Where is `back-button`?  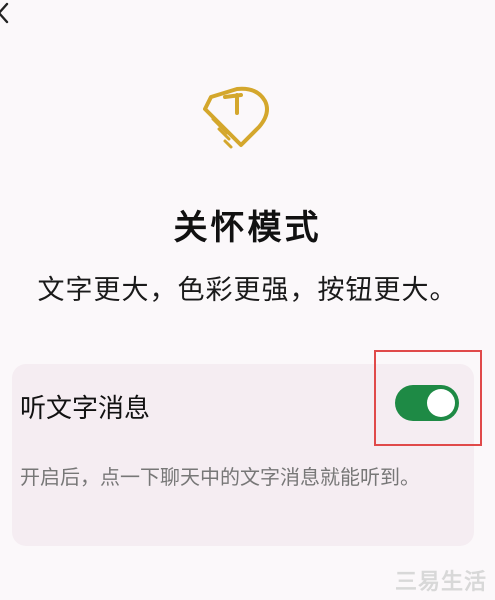
back-button is located at coordinates (7, 14).